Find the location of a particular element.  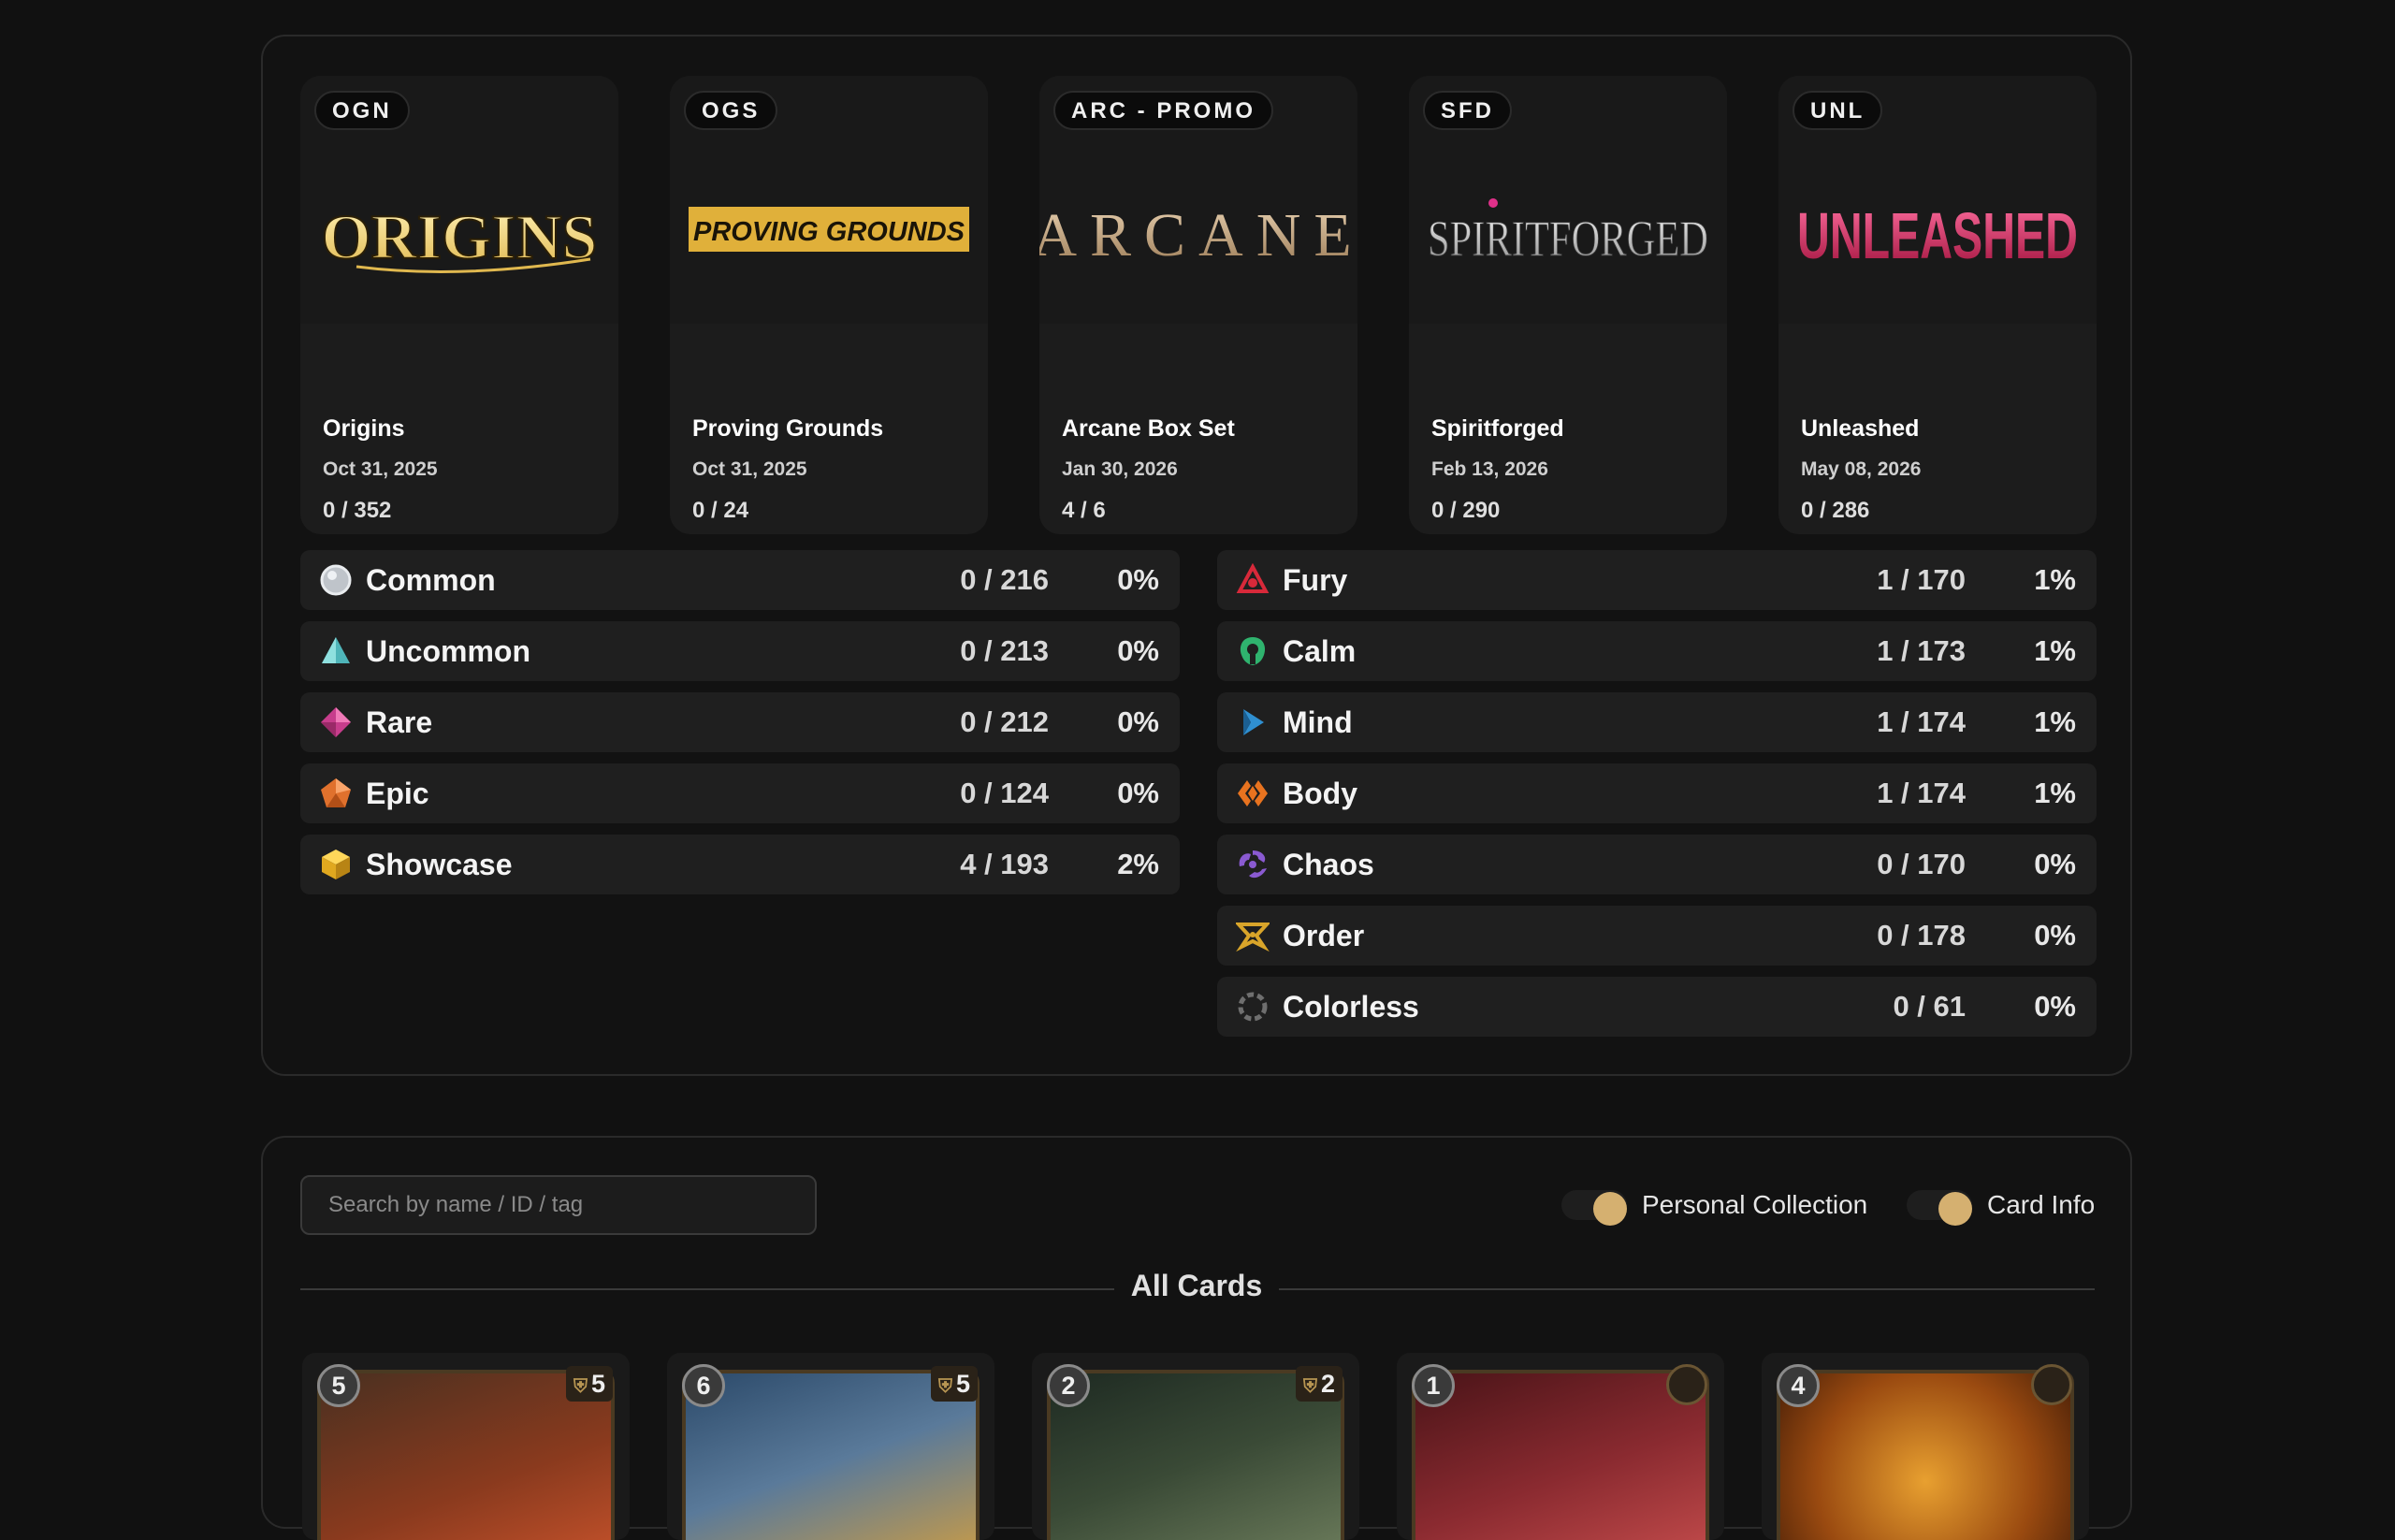

card-thumbnail: 6 ⛨ 5 is located at coordinates (830, 1447).